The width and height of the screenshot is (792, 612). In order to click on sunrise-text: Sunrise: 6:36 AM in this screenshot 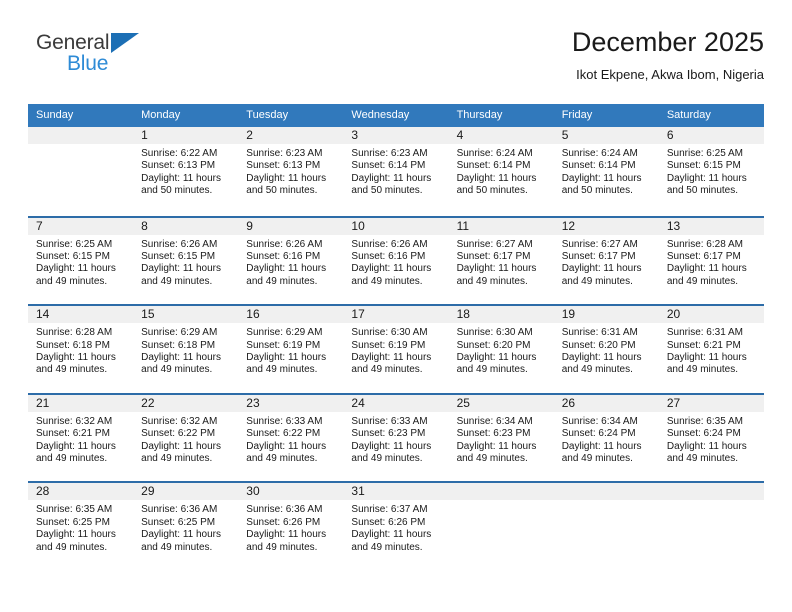, I will do `click(179, 510)`.